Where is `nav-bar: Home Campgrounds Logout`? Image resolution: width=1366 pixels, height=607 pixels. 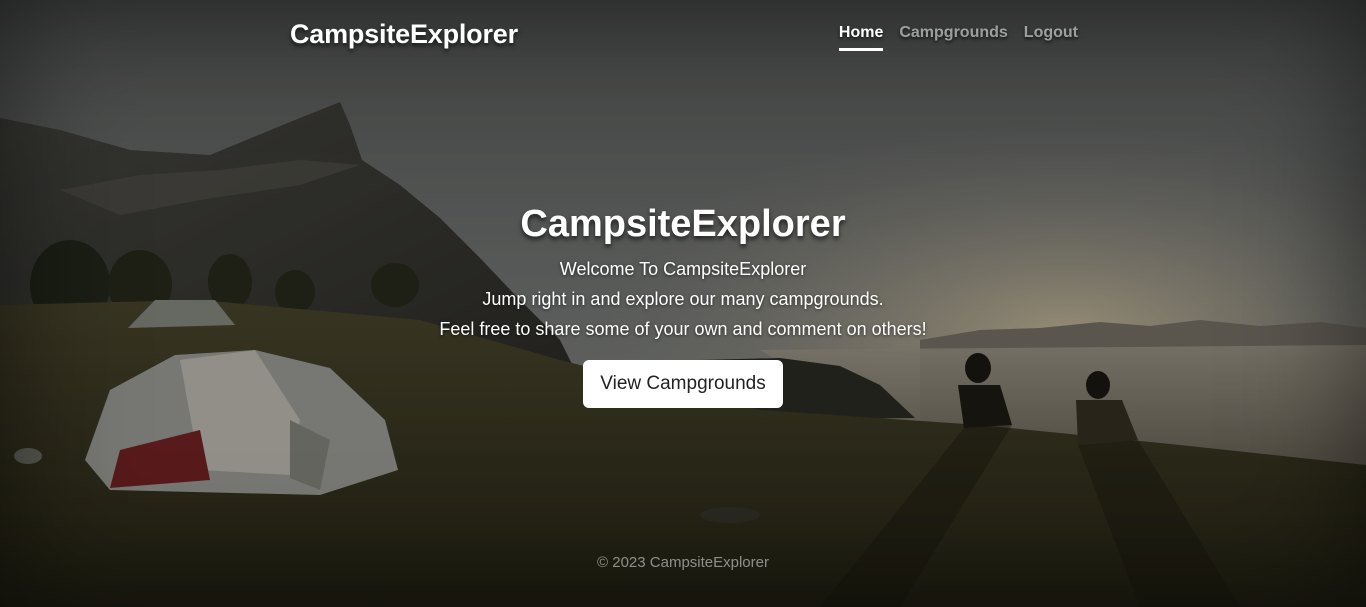
nav-bar: Home Campgrounds Logout is located at coordinates (958, 37).